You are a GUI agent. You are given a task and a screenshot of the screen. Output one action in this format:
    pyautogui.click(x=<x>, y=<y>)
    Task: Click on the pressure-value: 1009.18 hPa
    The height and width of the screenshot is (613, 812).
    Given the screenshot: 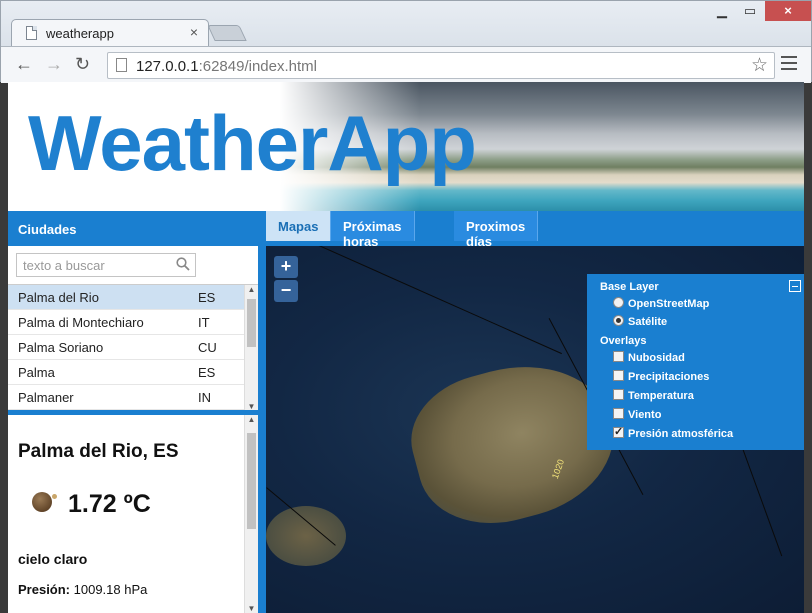 What is the action you would take?
    pyautogui.click(x=110, y=589)
    